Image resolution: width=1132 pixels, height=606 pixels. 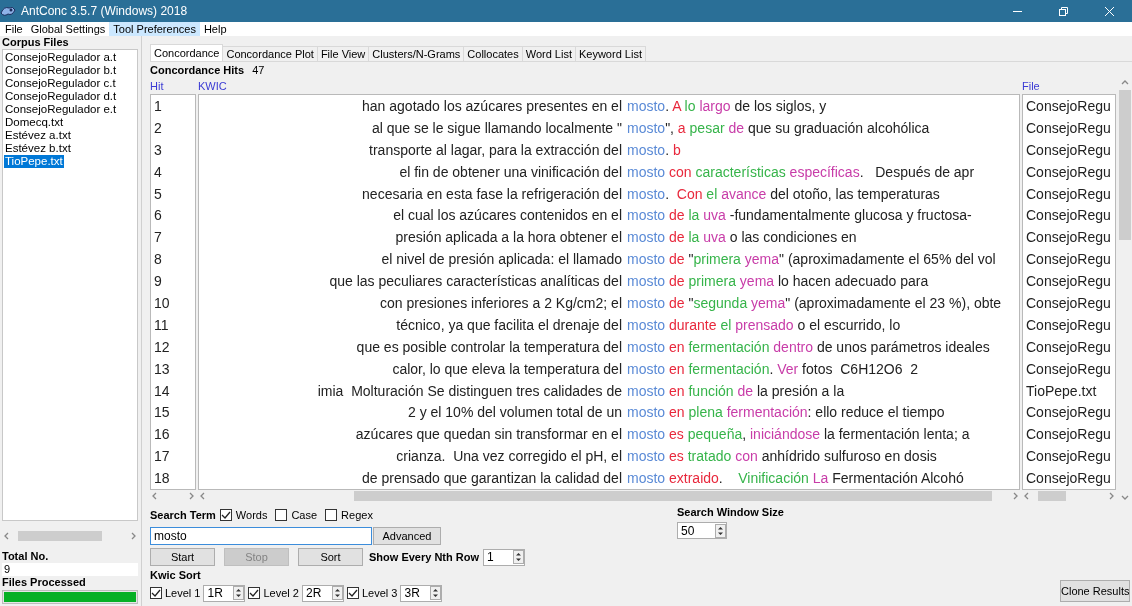 I want to click on column-header: File, so click(x=1069, y=86).